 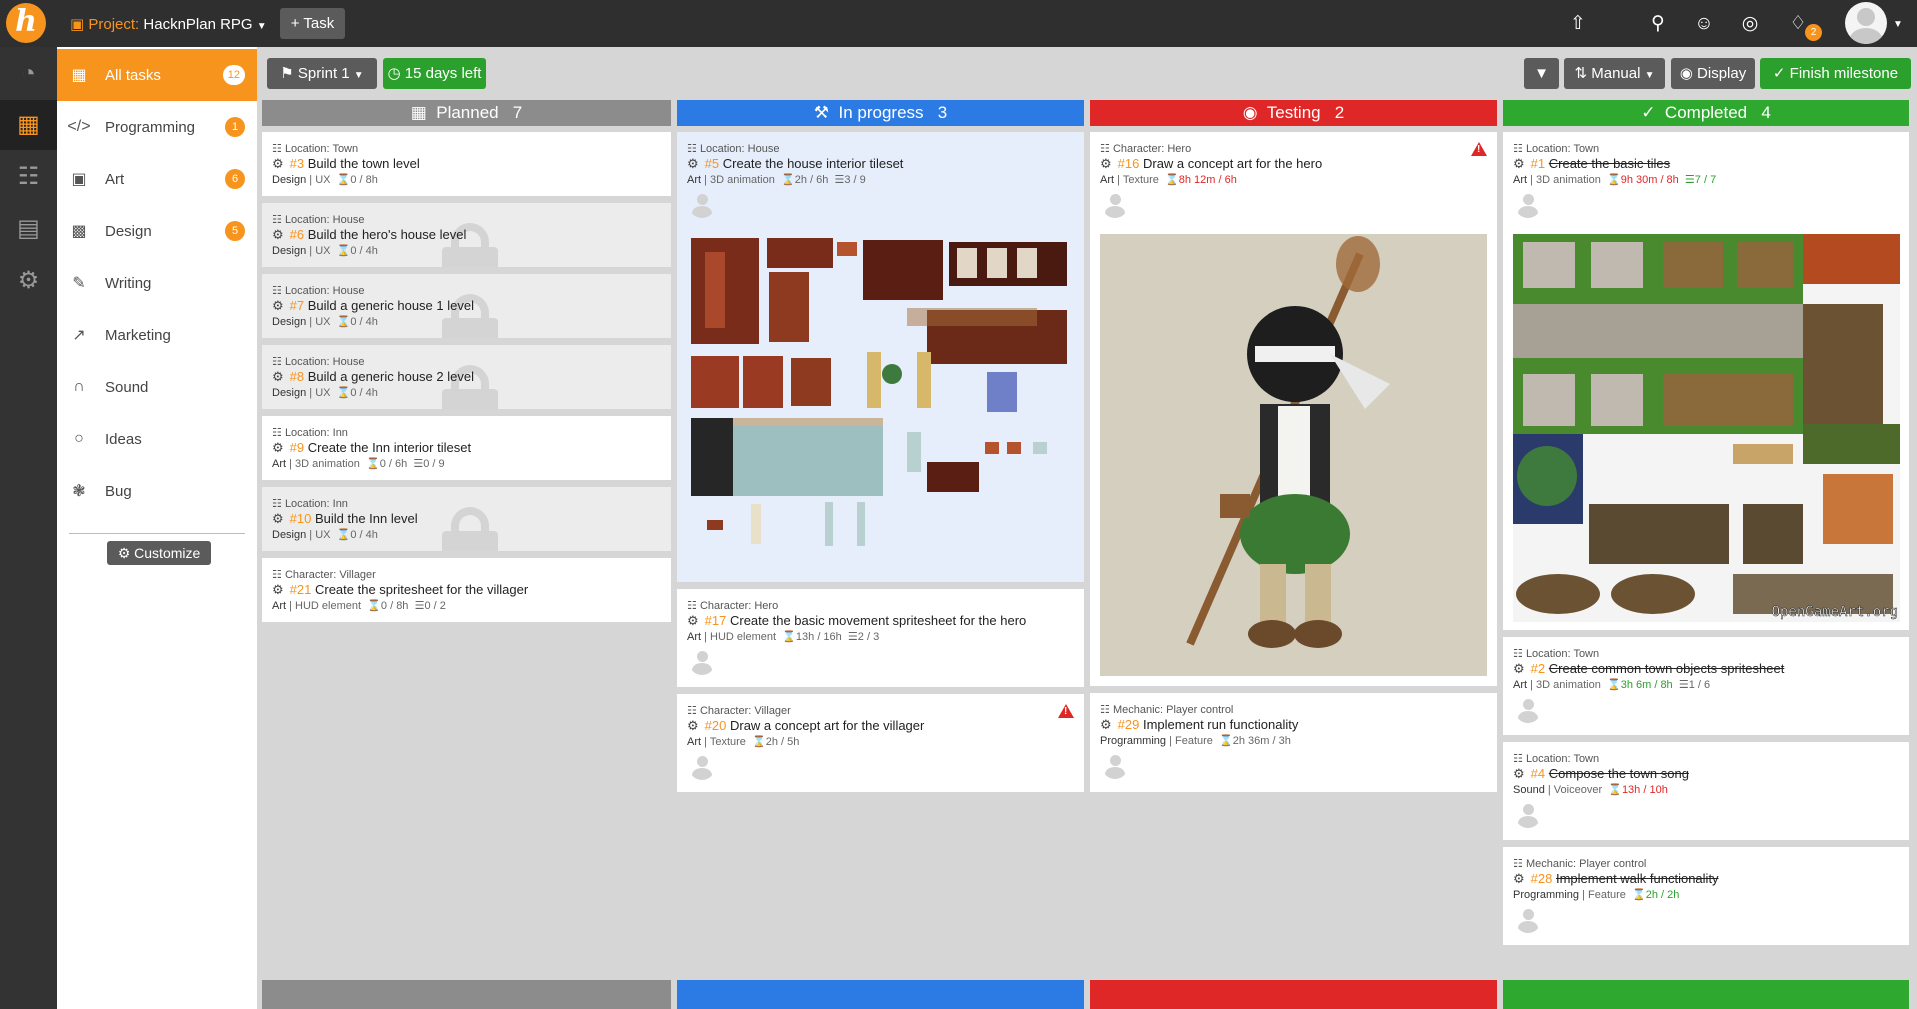 I want to click on subtask-count: 2 / 3, so click(x=868, y=637).